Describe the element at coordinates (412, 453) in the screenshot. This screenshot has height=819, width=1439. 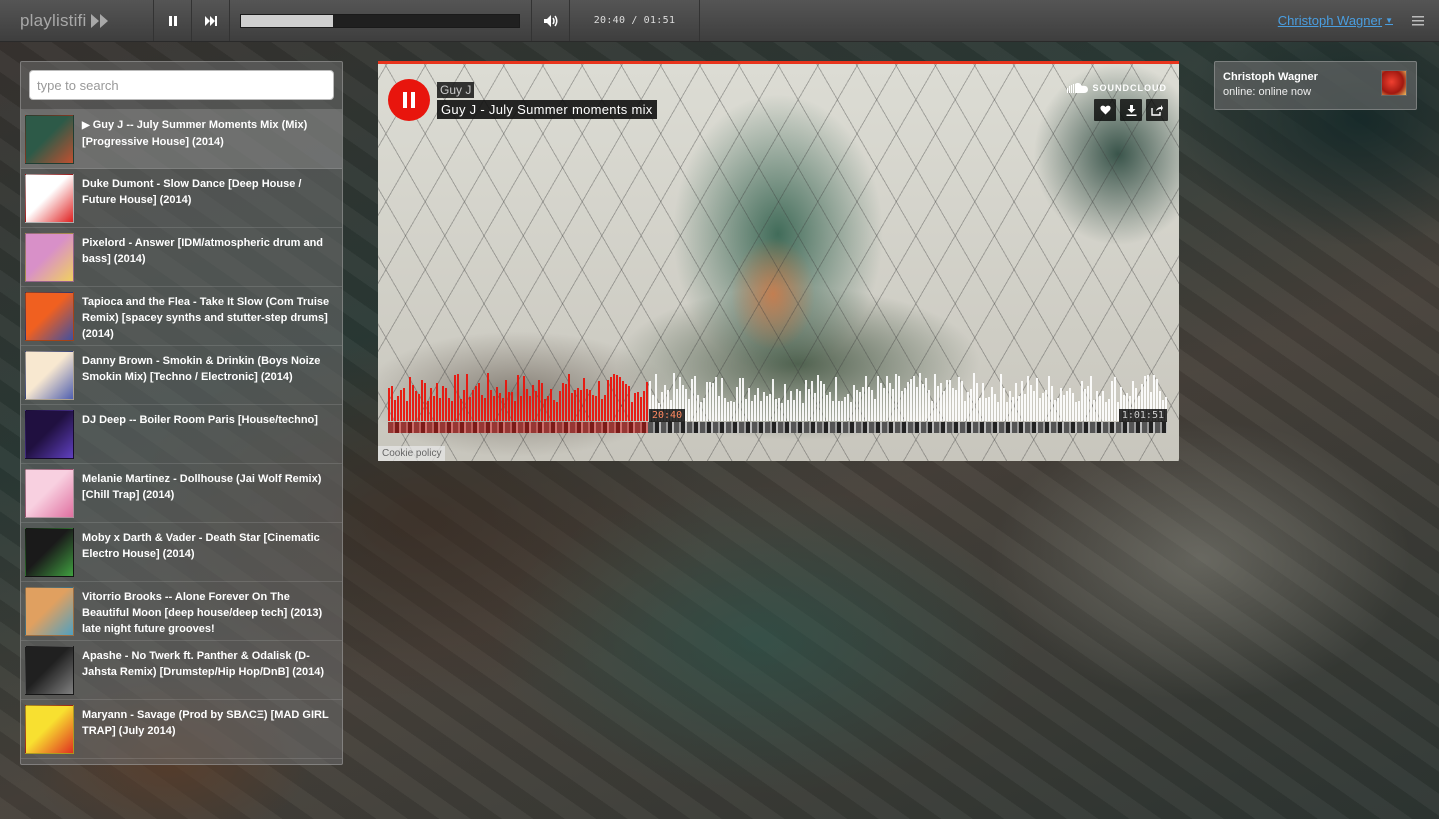
I see `cookie-policy-link: Cookie policy` at that location.